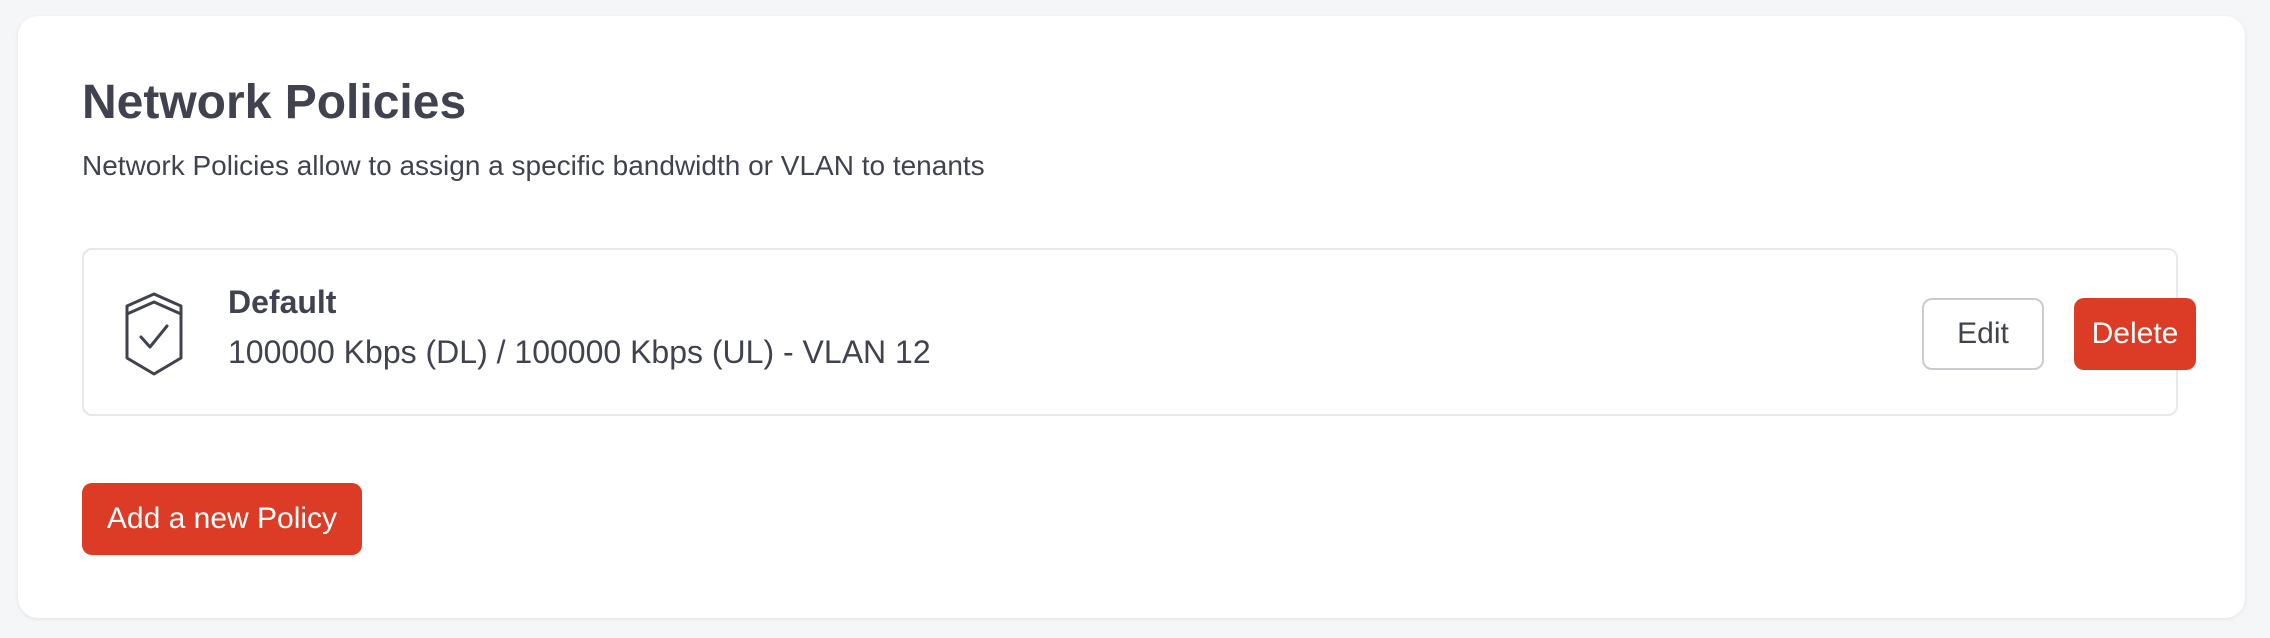 Image resolution: width=2270 pixels, height=638 pixels. Describe the element at coordinates (154, 334) in the screenshot. I see `shield-check-icon` at that location.